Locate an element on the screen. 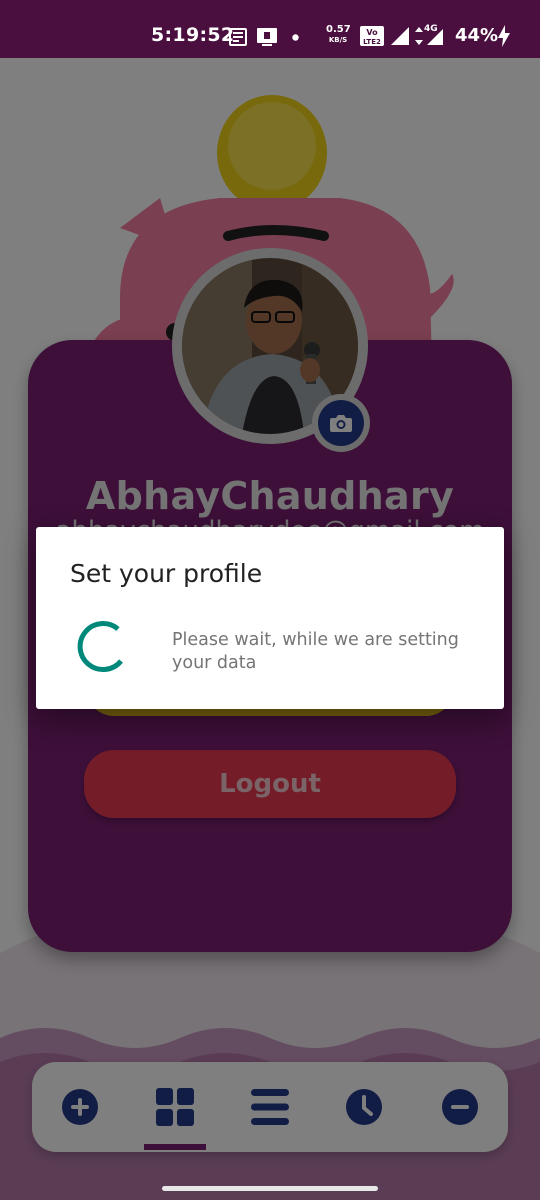 This screenshot has height=1200, width=540. signal-icon is located at coordinates (400, 36).